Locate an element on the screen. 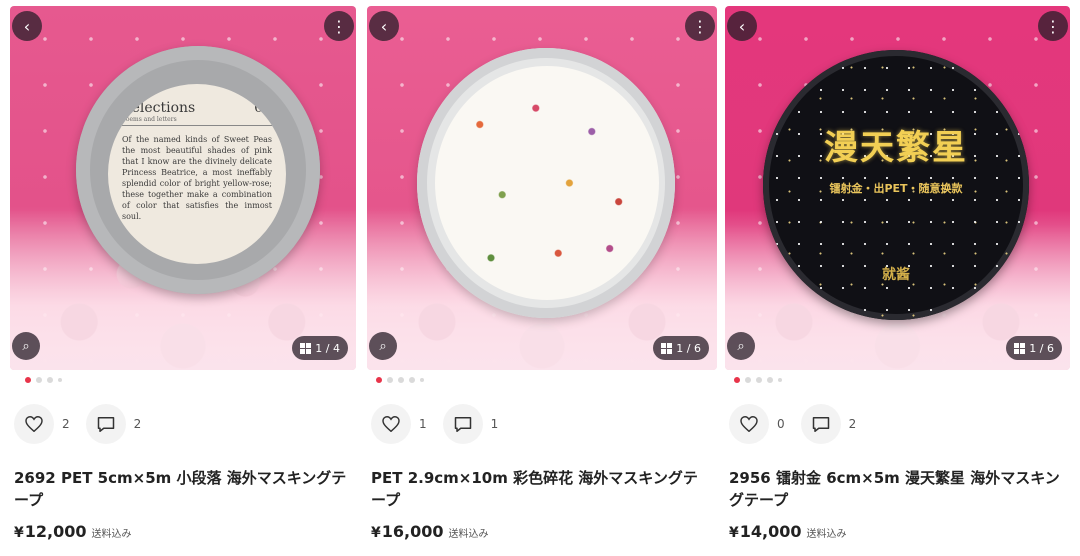 This screenshot has height=556, width=1080. action-bar: 2 2 is located at coordinates (85, 424).